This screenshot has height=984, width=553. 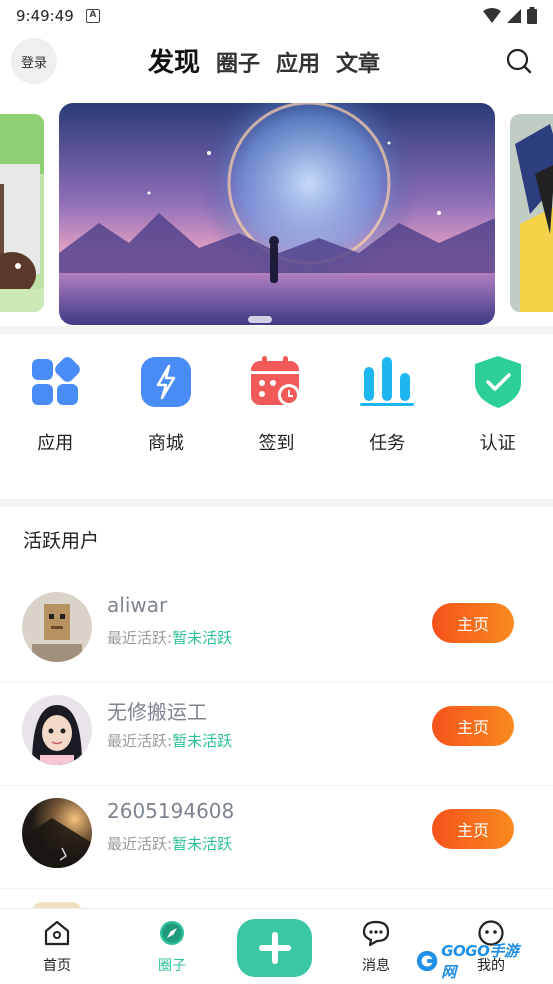 I want to click on quick-action-checkin: 签到, so click(x=276, y=415).